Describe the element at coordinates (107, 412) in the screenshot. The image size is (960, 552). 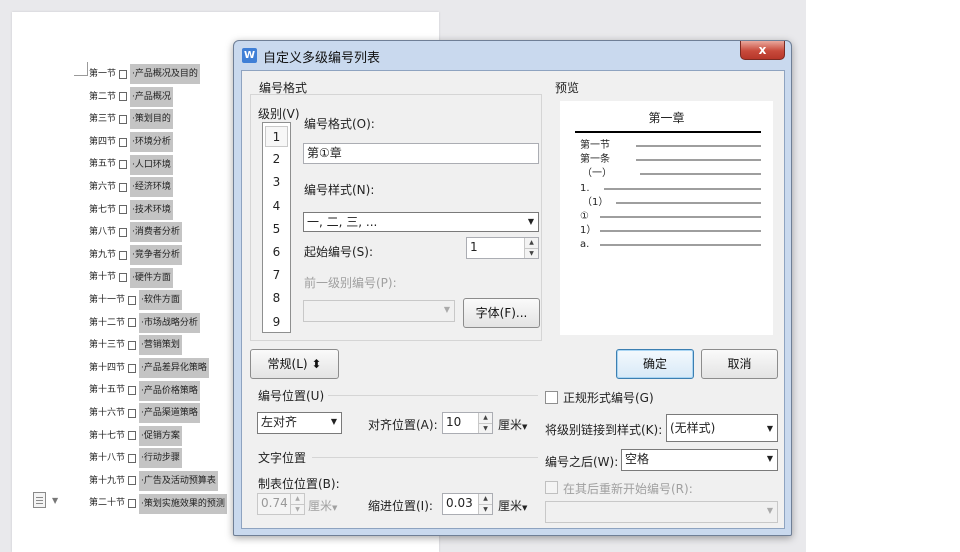
I see `toc-number: 第十六节` at that location.